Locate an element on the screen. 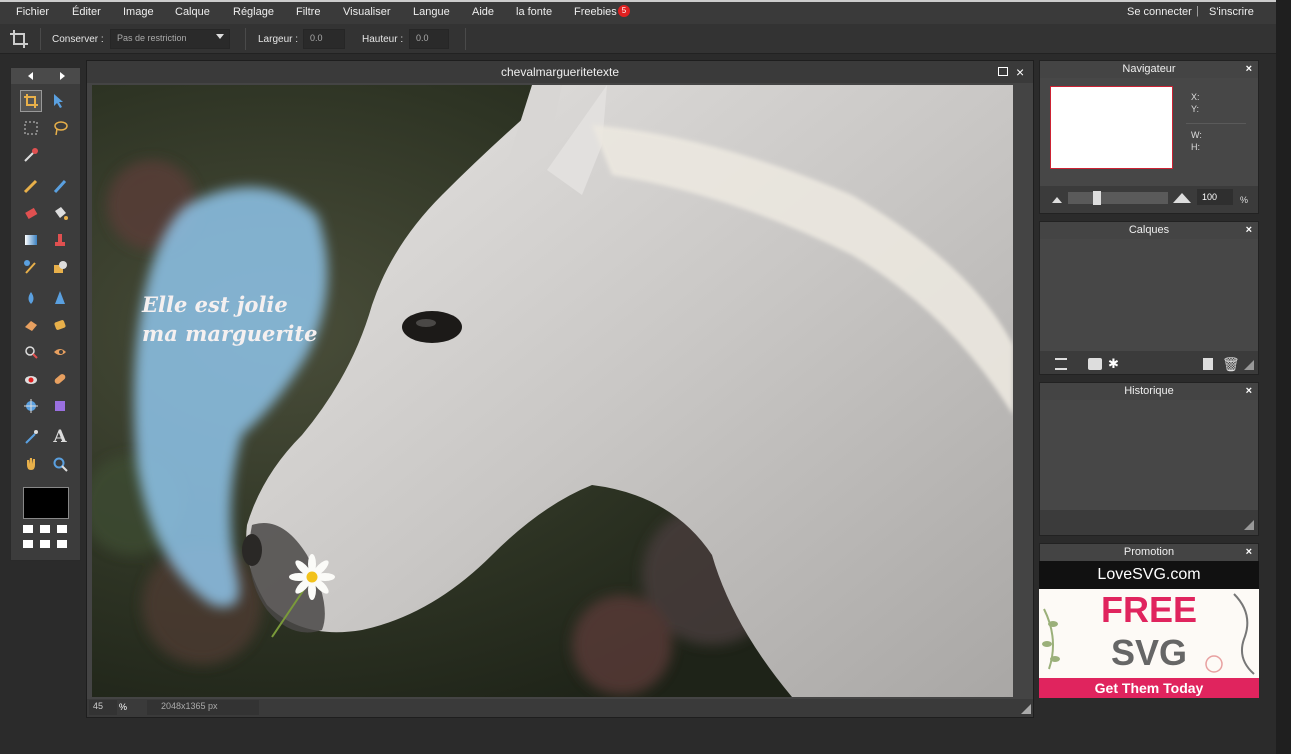  toolbox: A is located at coordinates (45, 314).